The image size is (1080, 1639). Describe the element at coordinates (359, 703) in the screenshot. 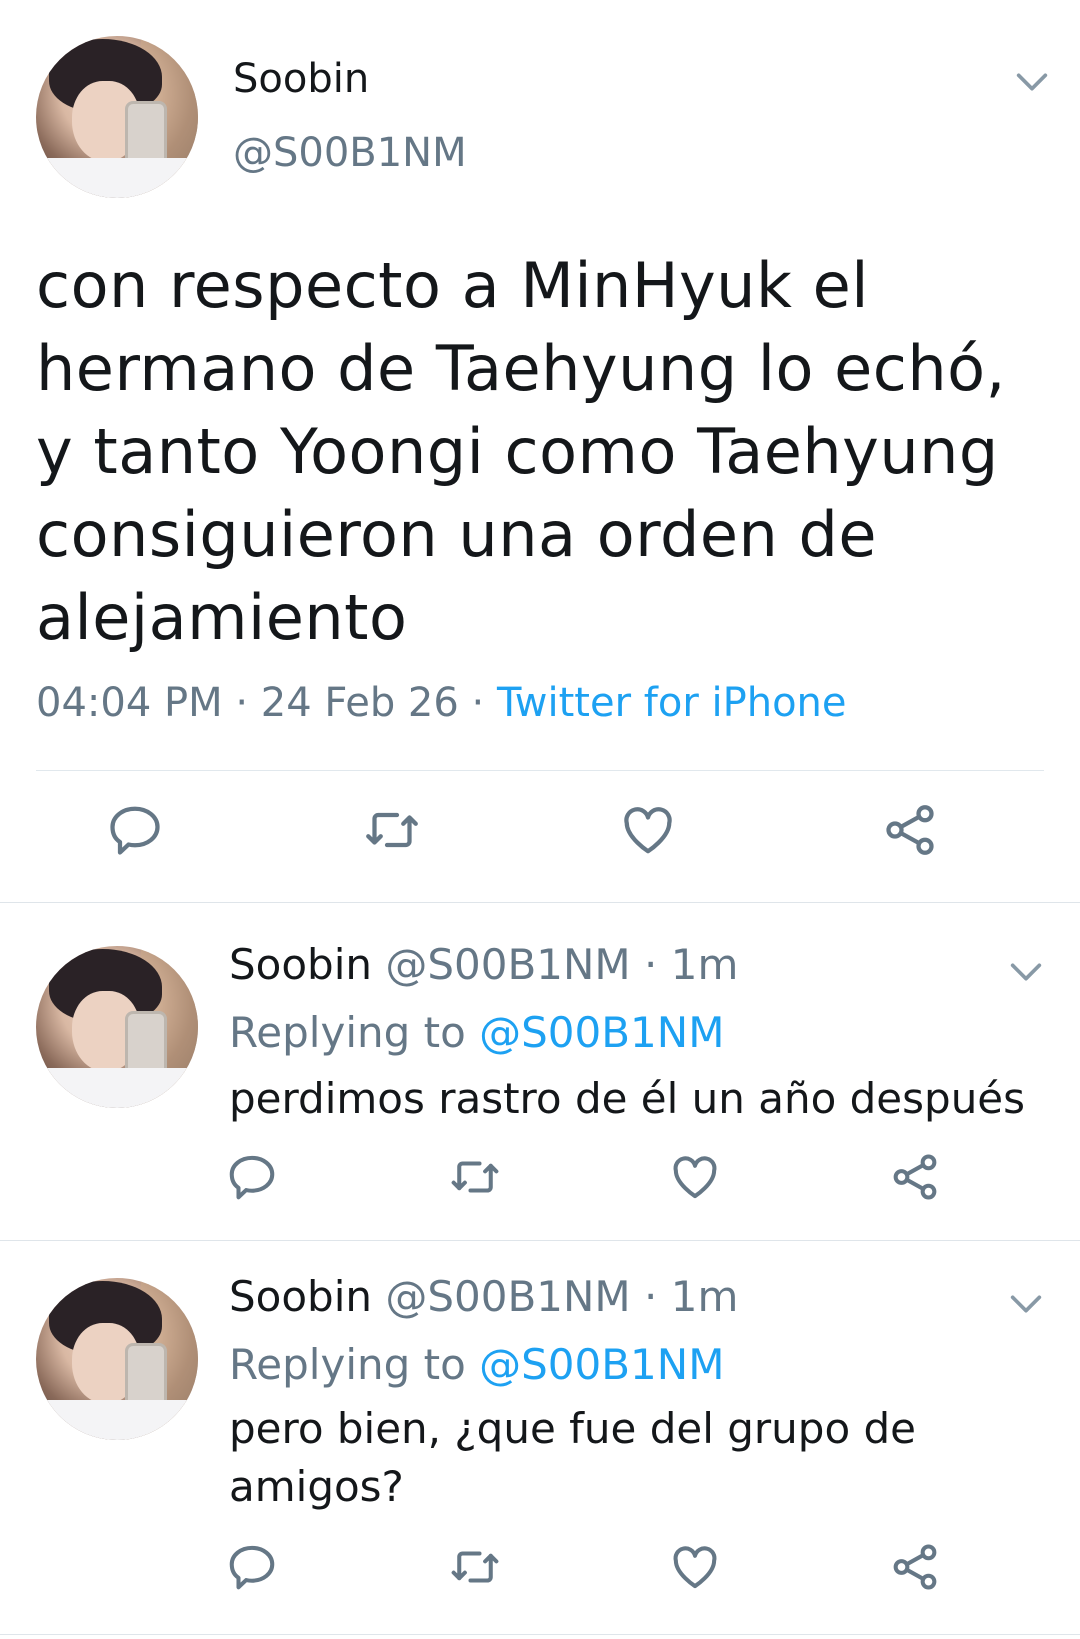

I see `tweet-date: 24 Feb 26` at that location.